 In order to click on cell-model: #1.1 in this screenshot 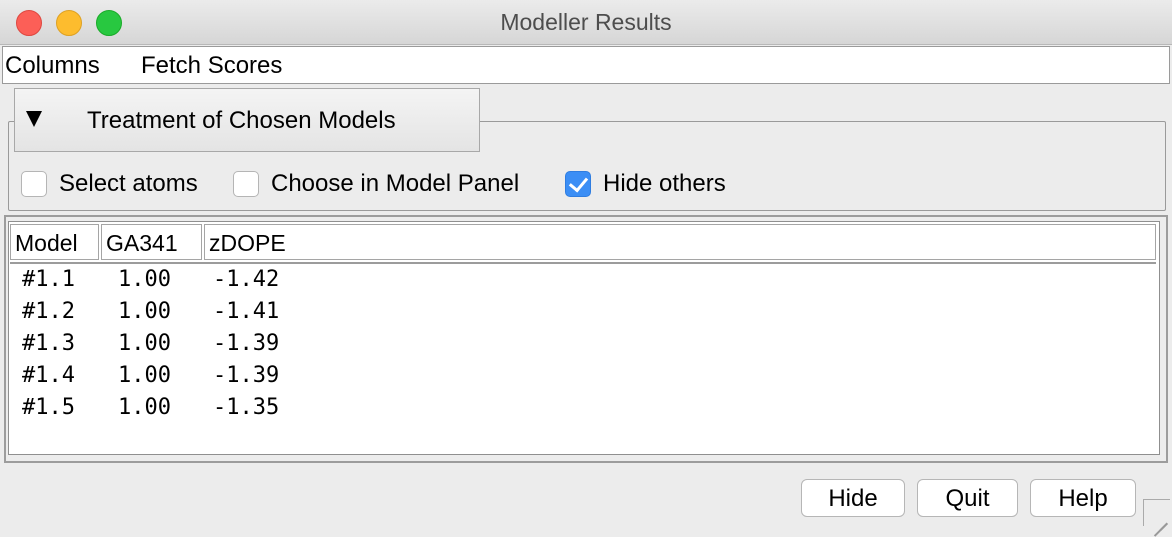, I will do `click(48, 279)`.